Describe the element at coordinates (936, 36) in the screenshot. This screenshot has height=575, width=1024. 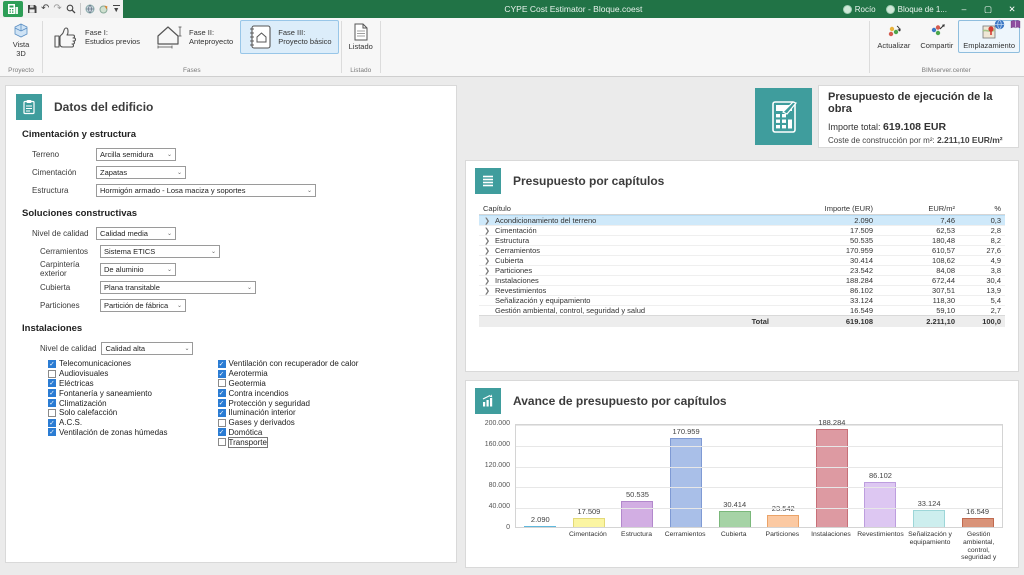
I see `compartir-button: Compartir` at that location.